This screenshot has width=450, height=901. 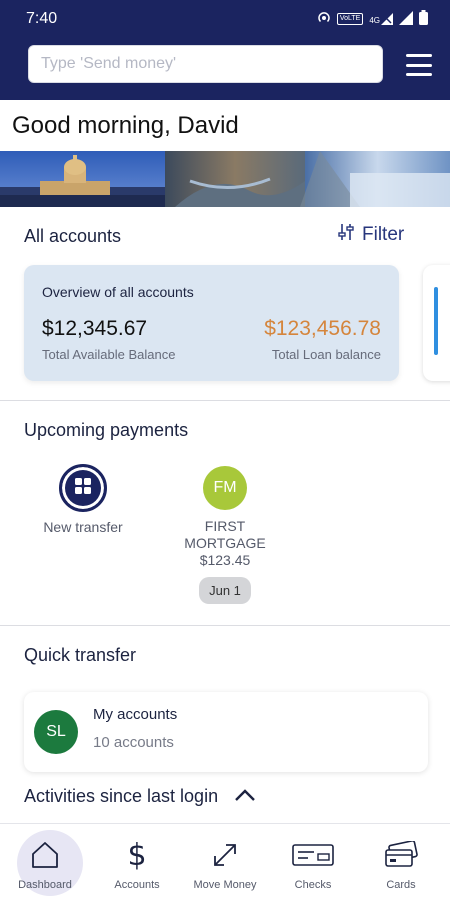 I want to click on home-icon, so click(x=45, y=855).